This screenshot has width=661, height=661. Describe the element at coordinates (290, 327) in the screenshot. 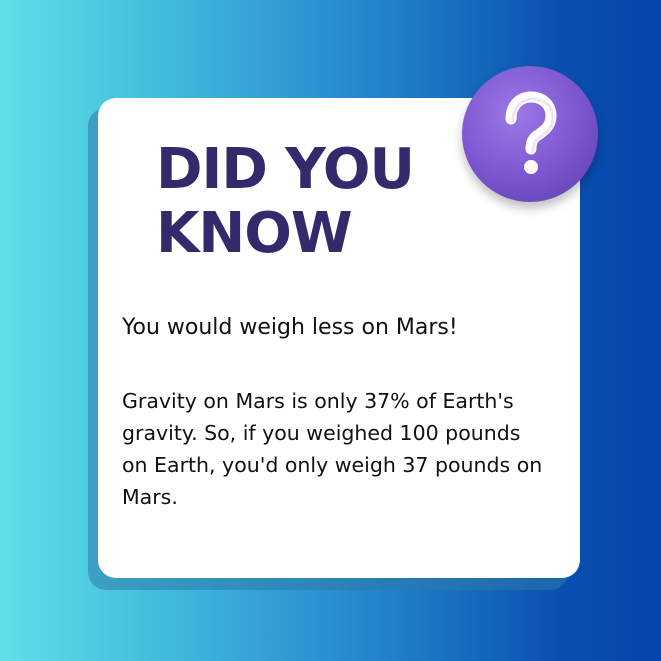

I see `fact-title: You would weigh less on Mars!` at that location.